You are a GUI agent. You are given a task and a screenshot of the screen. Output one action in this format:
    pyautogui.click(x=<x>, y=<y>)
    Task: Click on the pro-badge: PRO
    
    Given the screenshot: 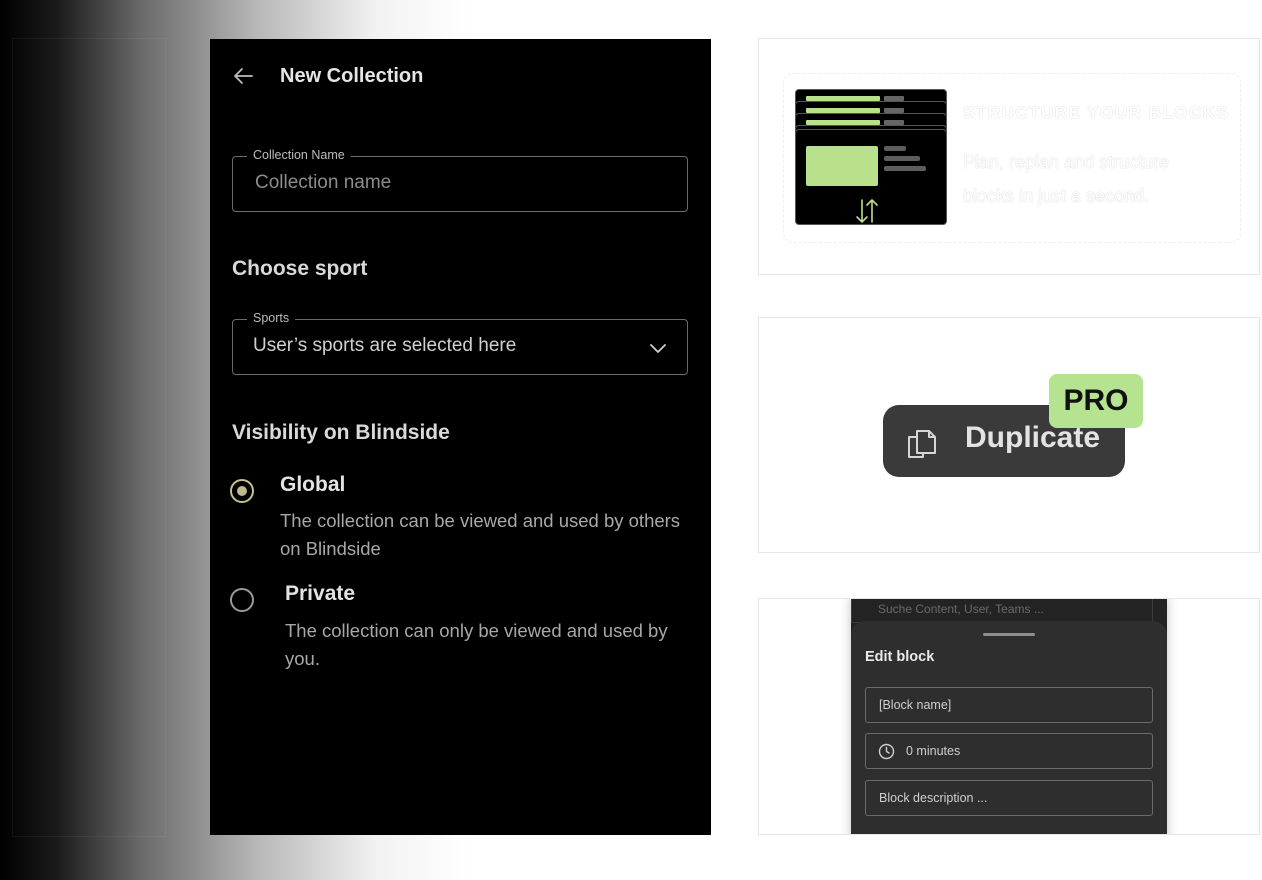 What is the action you would take?
    pyautogui.click(x=1096, y=401)
    